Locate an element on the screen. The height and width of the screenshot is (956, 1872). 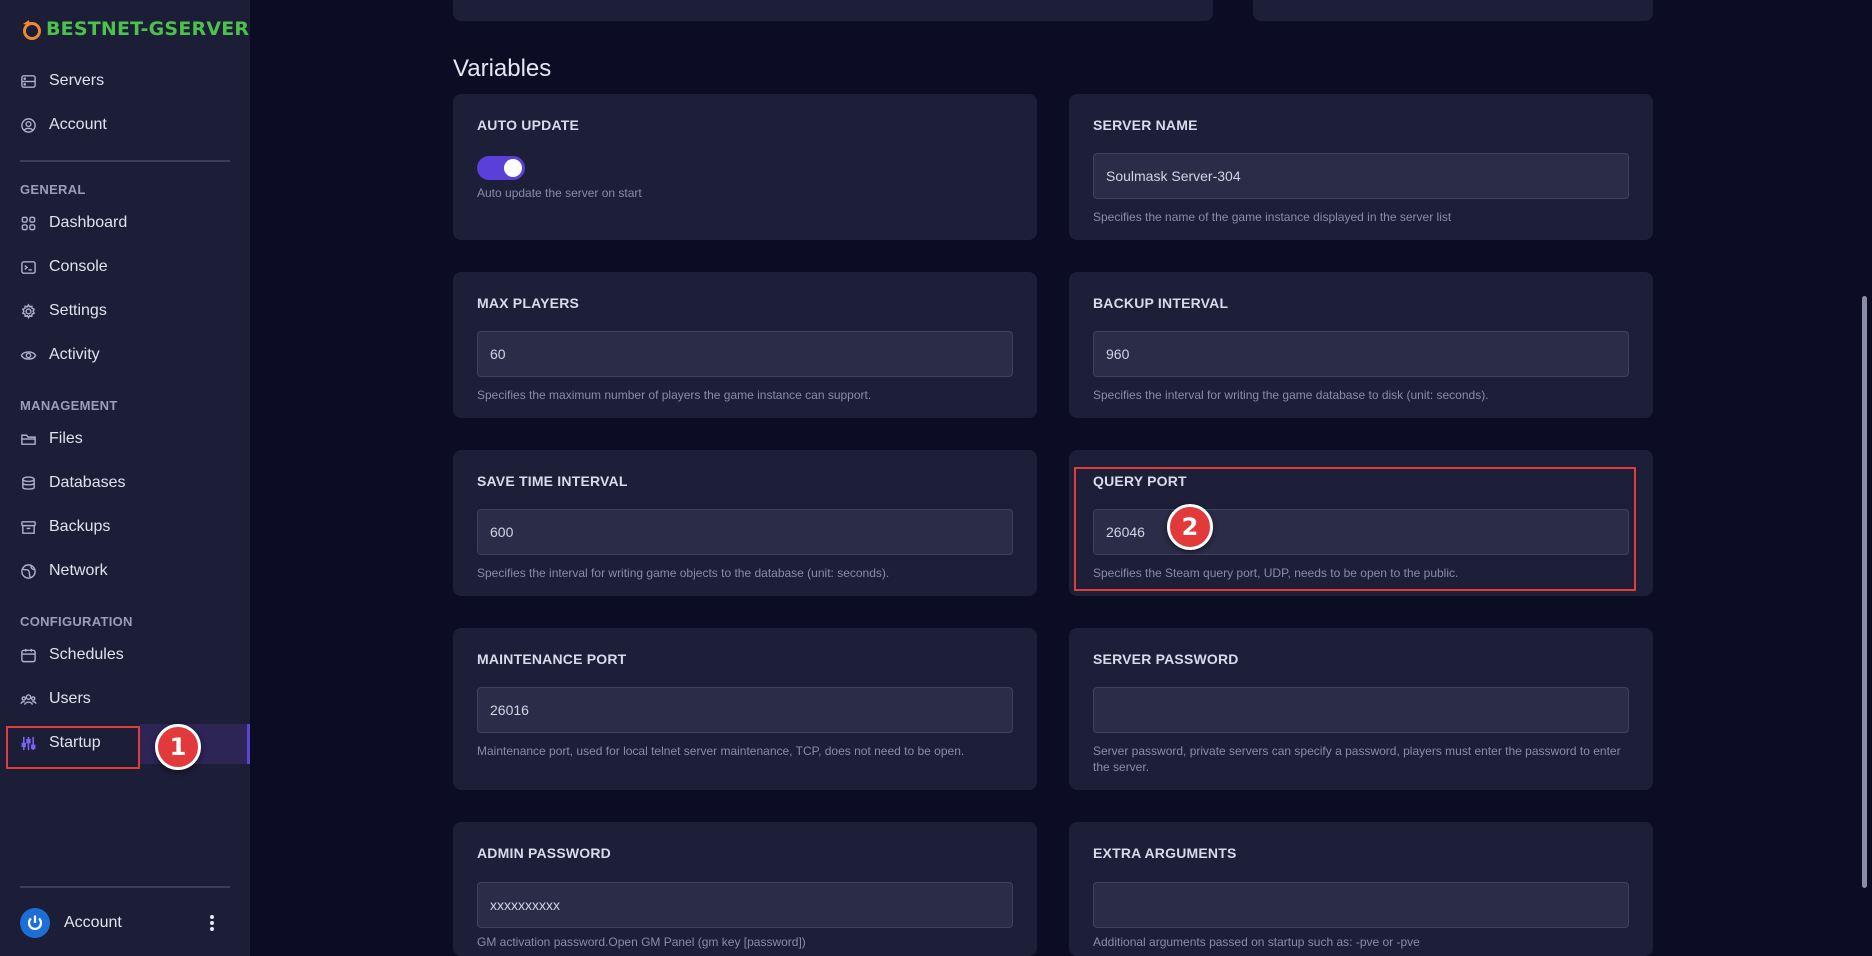
card-title: SERVER PASSWORD is located at coordinates (1166, 659).